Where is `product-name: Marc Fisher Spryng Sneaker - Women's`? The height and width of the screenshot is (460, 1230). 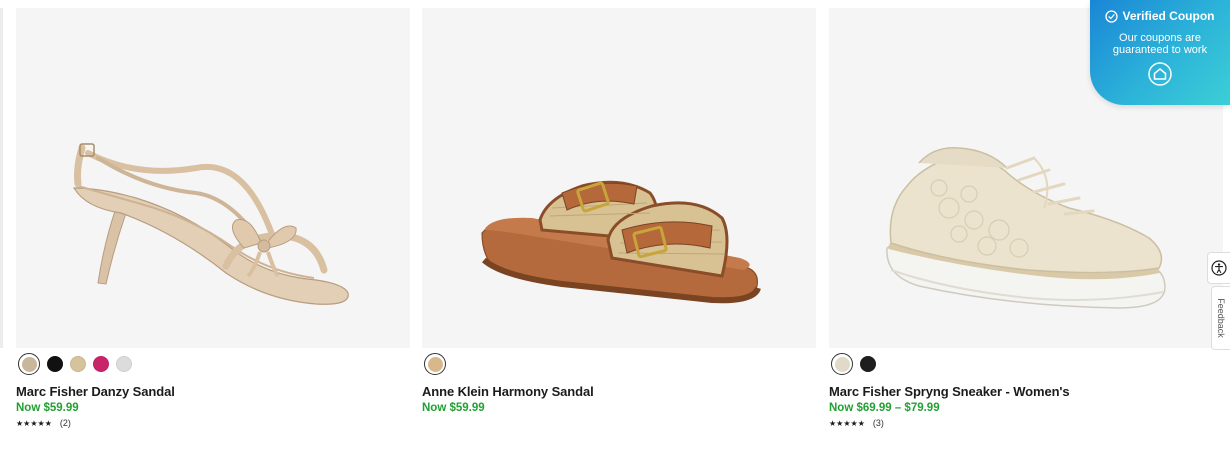
product-name: Marc Fisher Spryng Sneaker - Women's is located at coordinates (1026, 391).